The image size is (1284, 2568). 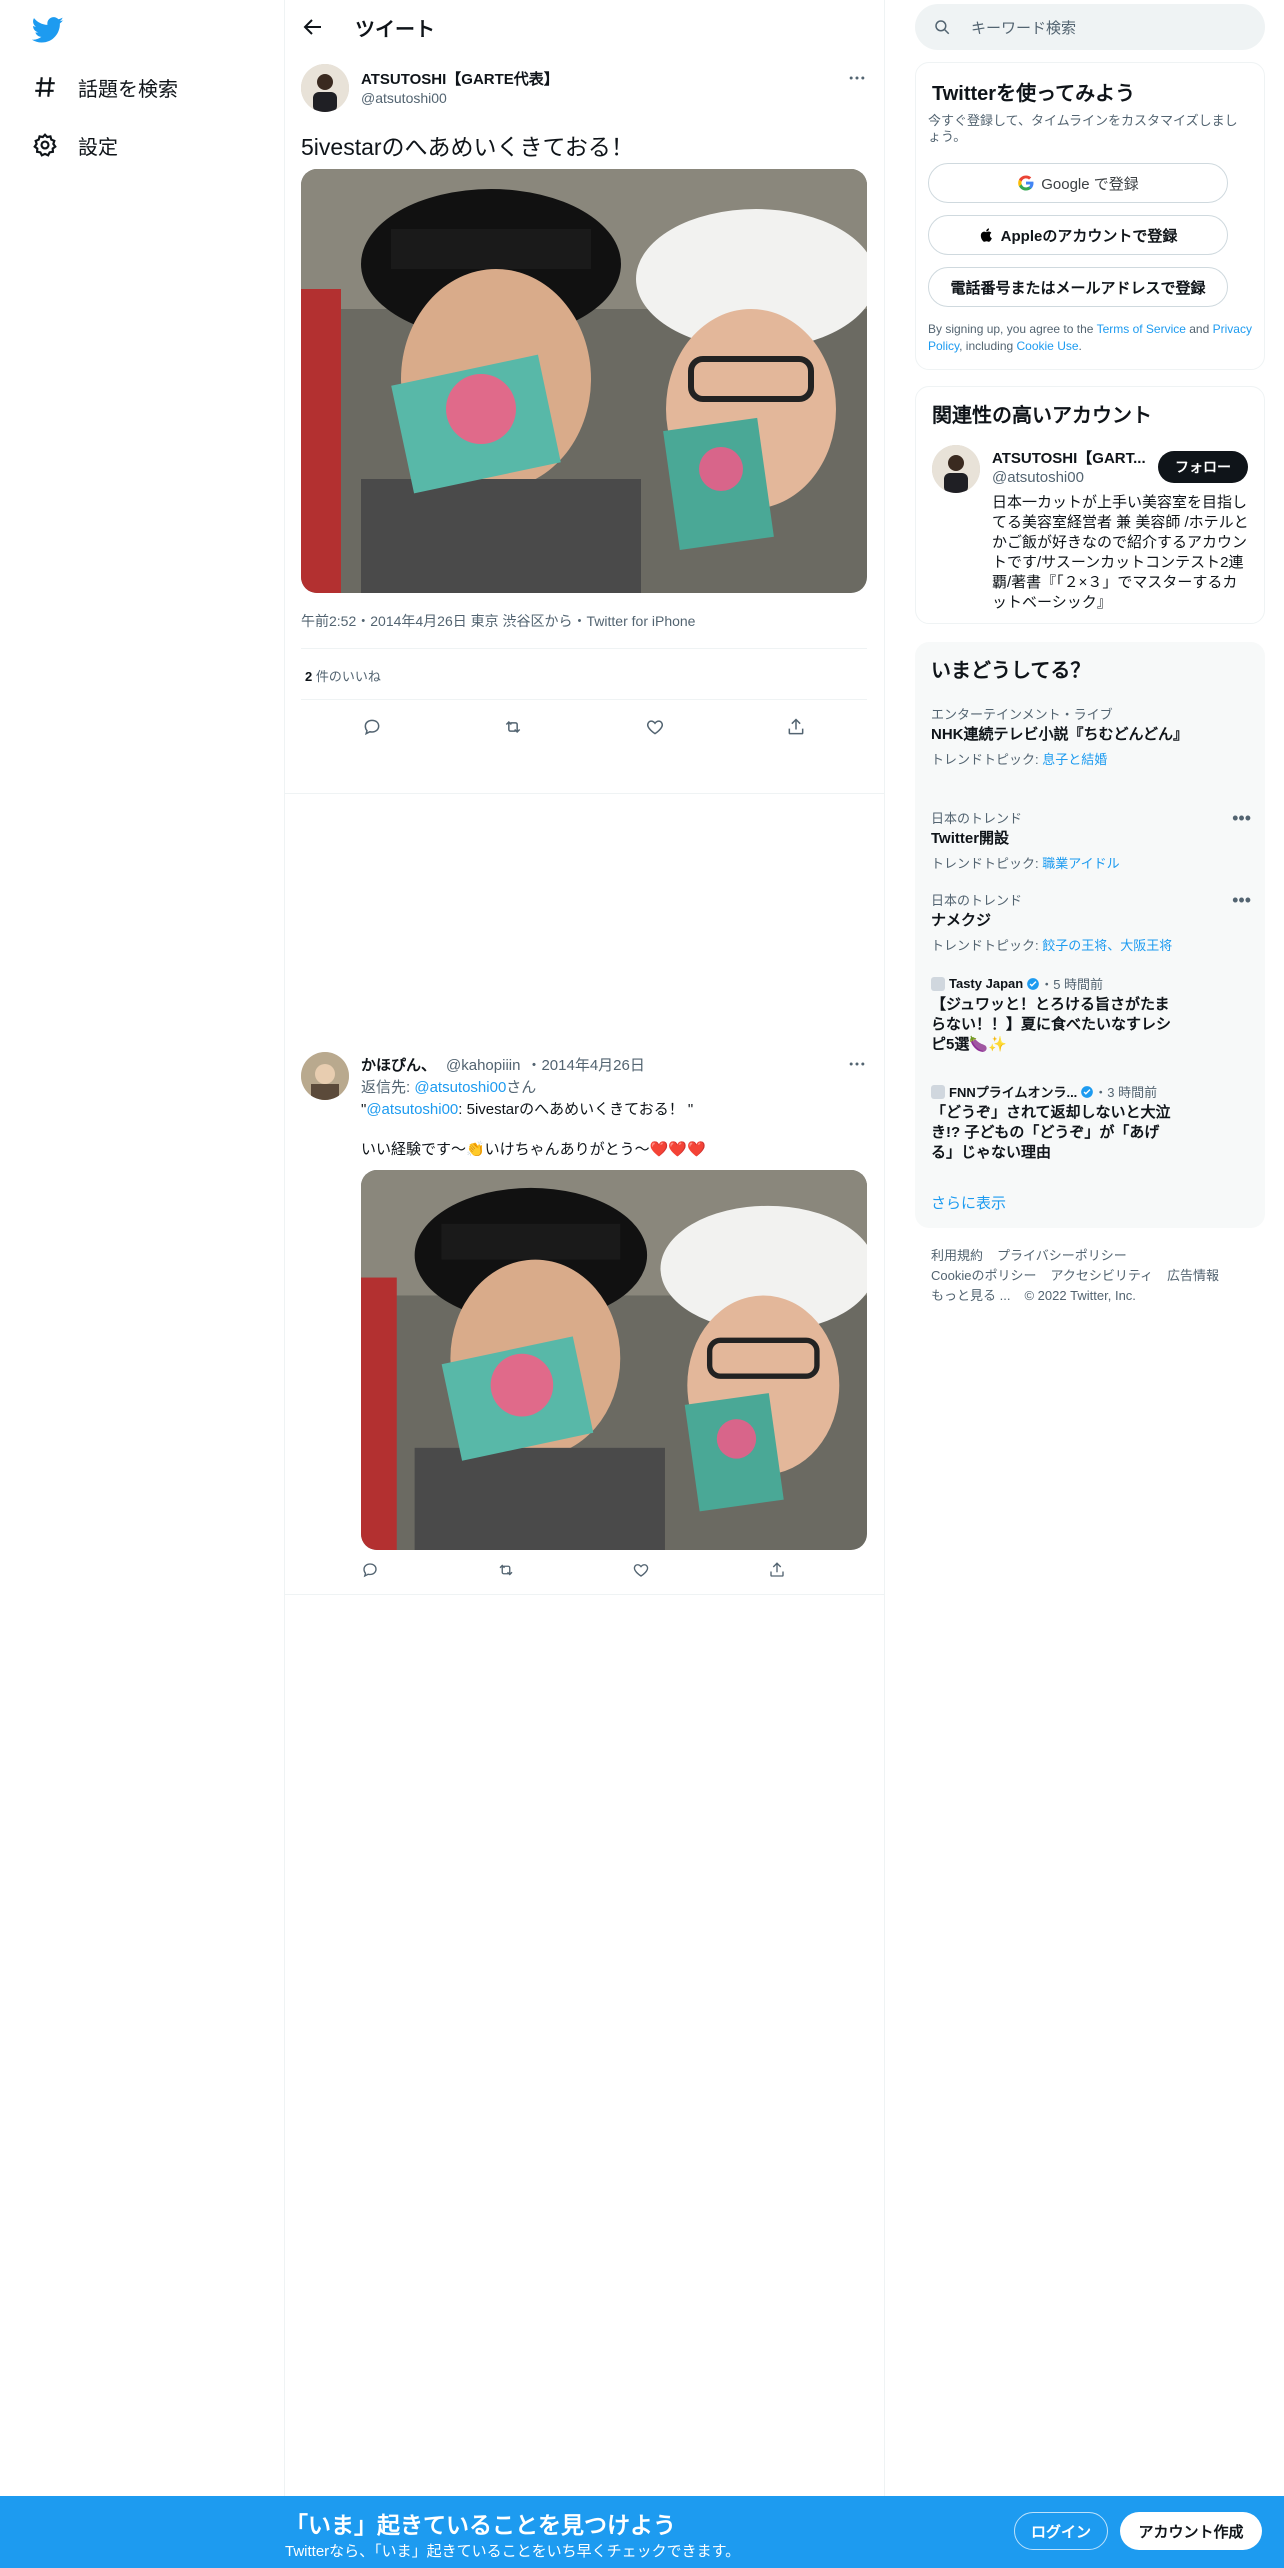 I want to click on footer-link-ads: 広告情報, so click(x=1193, y=1275).